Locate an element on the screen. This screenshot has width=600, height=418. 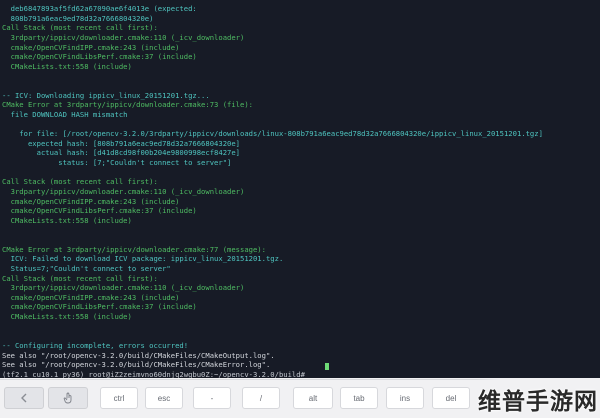
key-ins: ins is located at coordinates (405, 398).